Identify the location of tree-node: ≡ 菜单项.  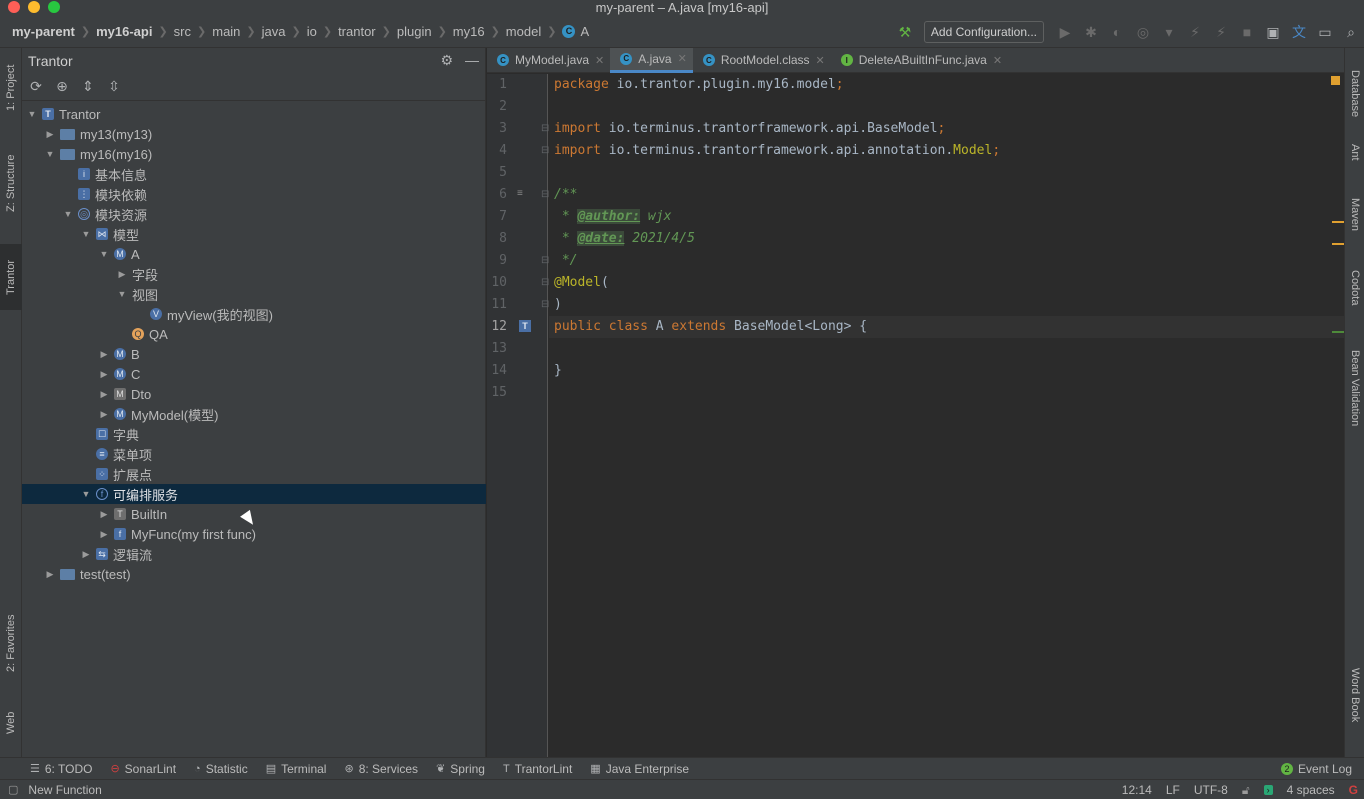
(254, 454).